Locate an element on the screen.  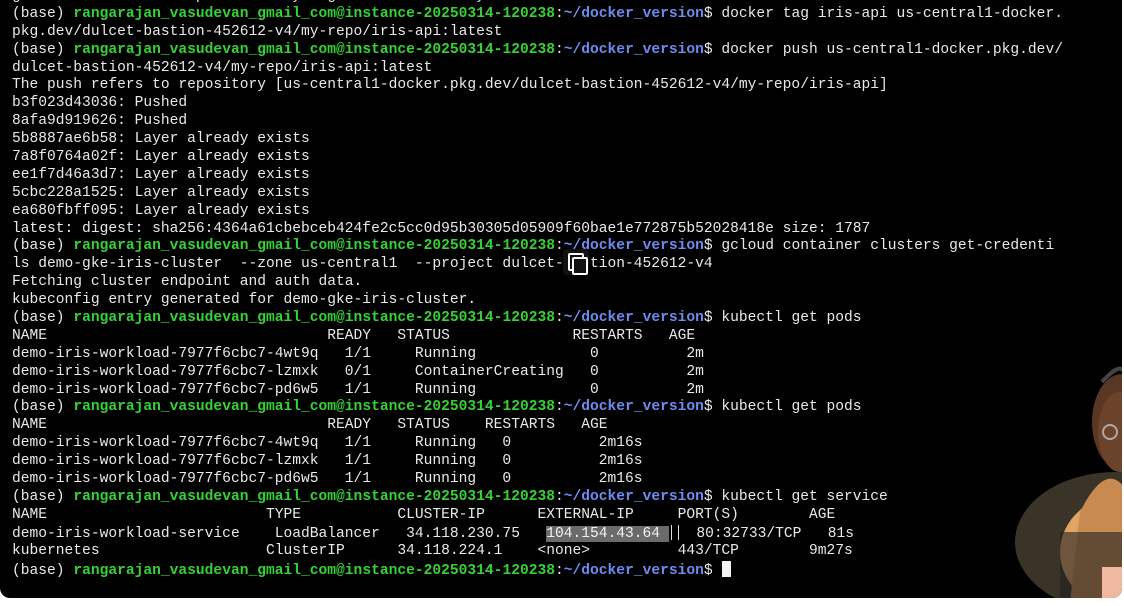
output-text: Fetching cluster endpoint and auth data. is located at coordinates (187, 282).